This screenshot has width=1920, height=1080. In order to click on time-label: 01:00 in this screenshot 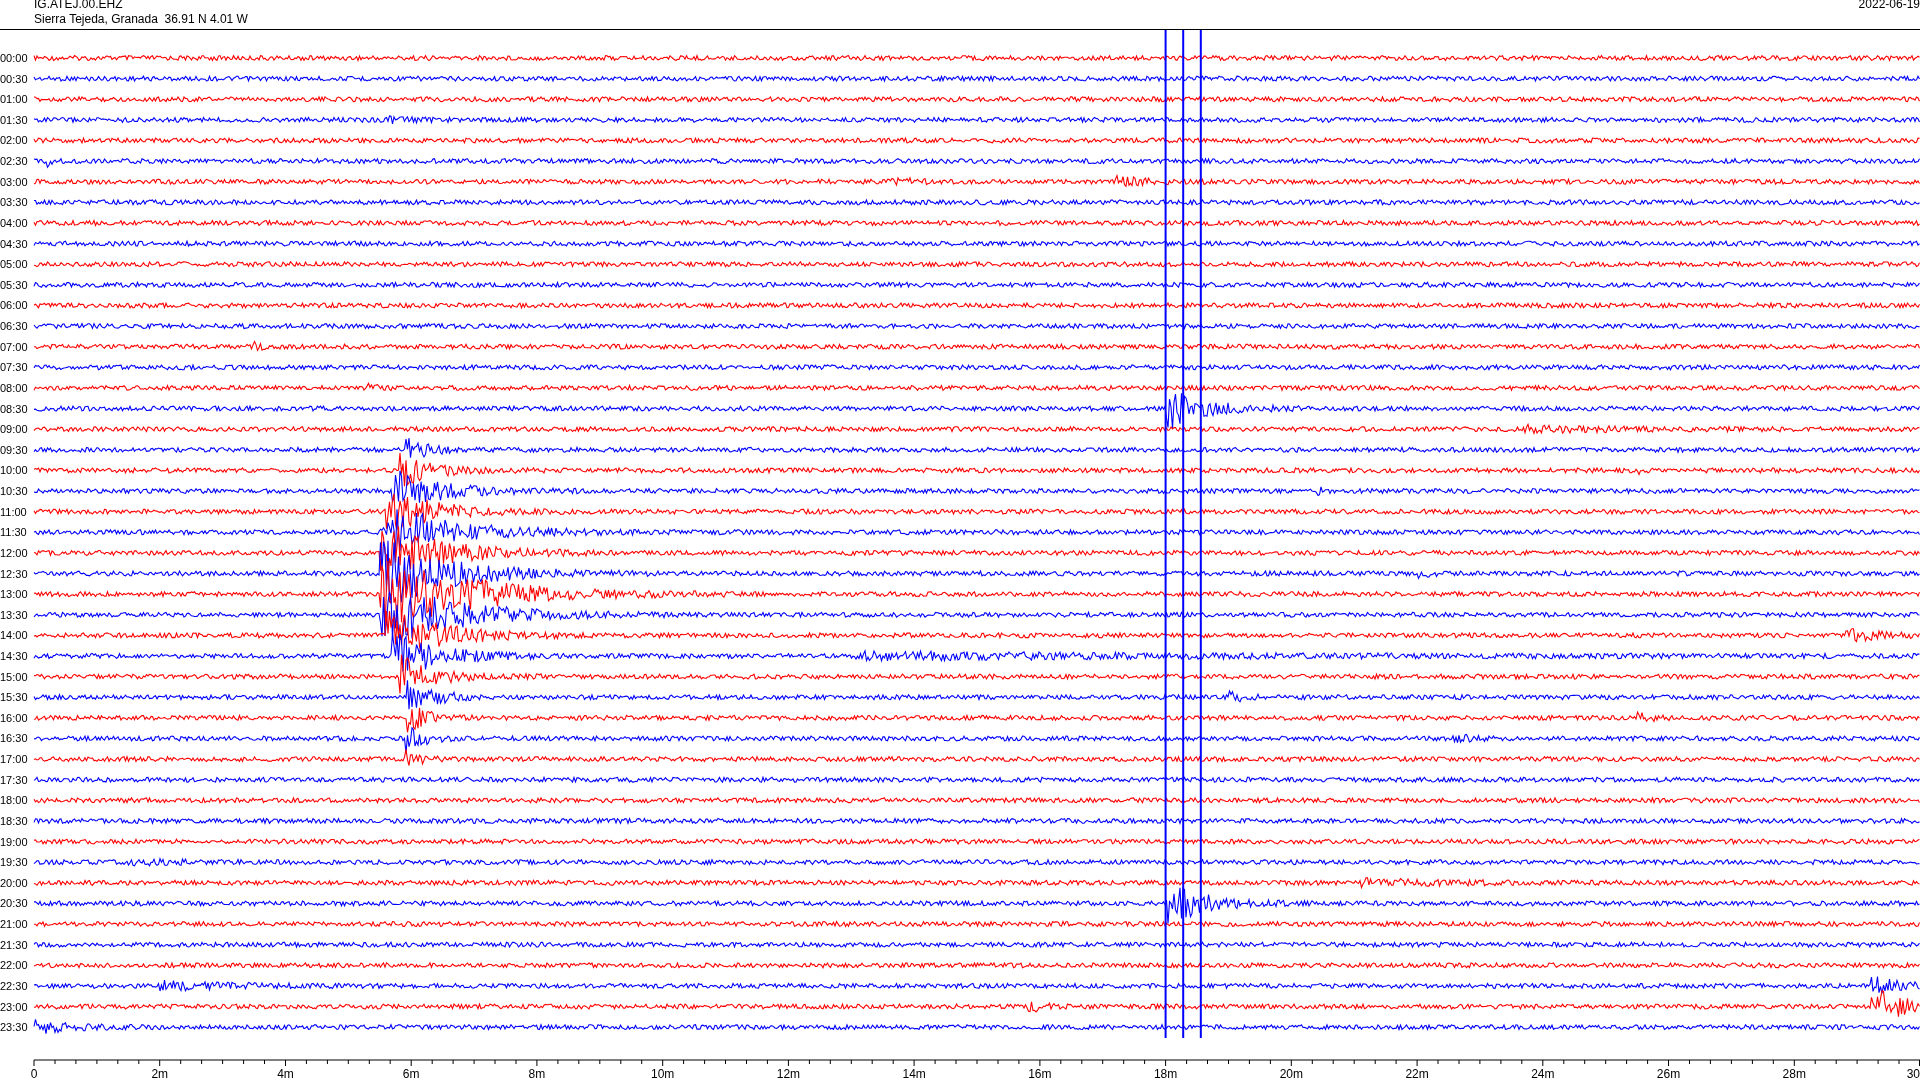, I will do `click(14, 99)`.